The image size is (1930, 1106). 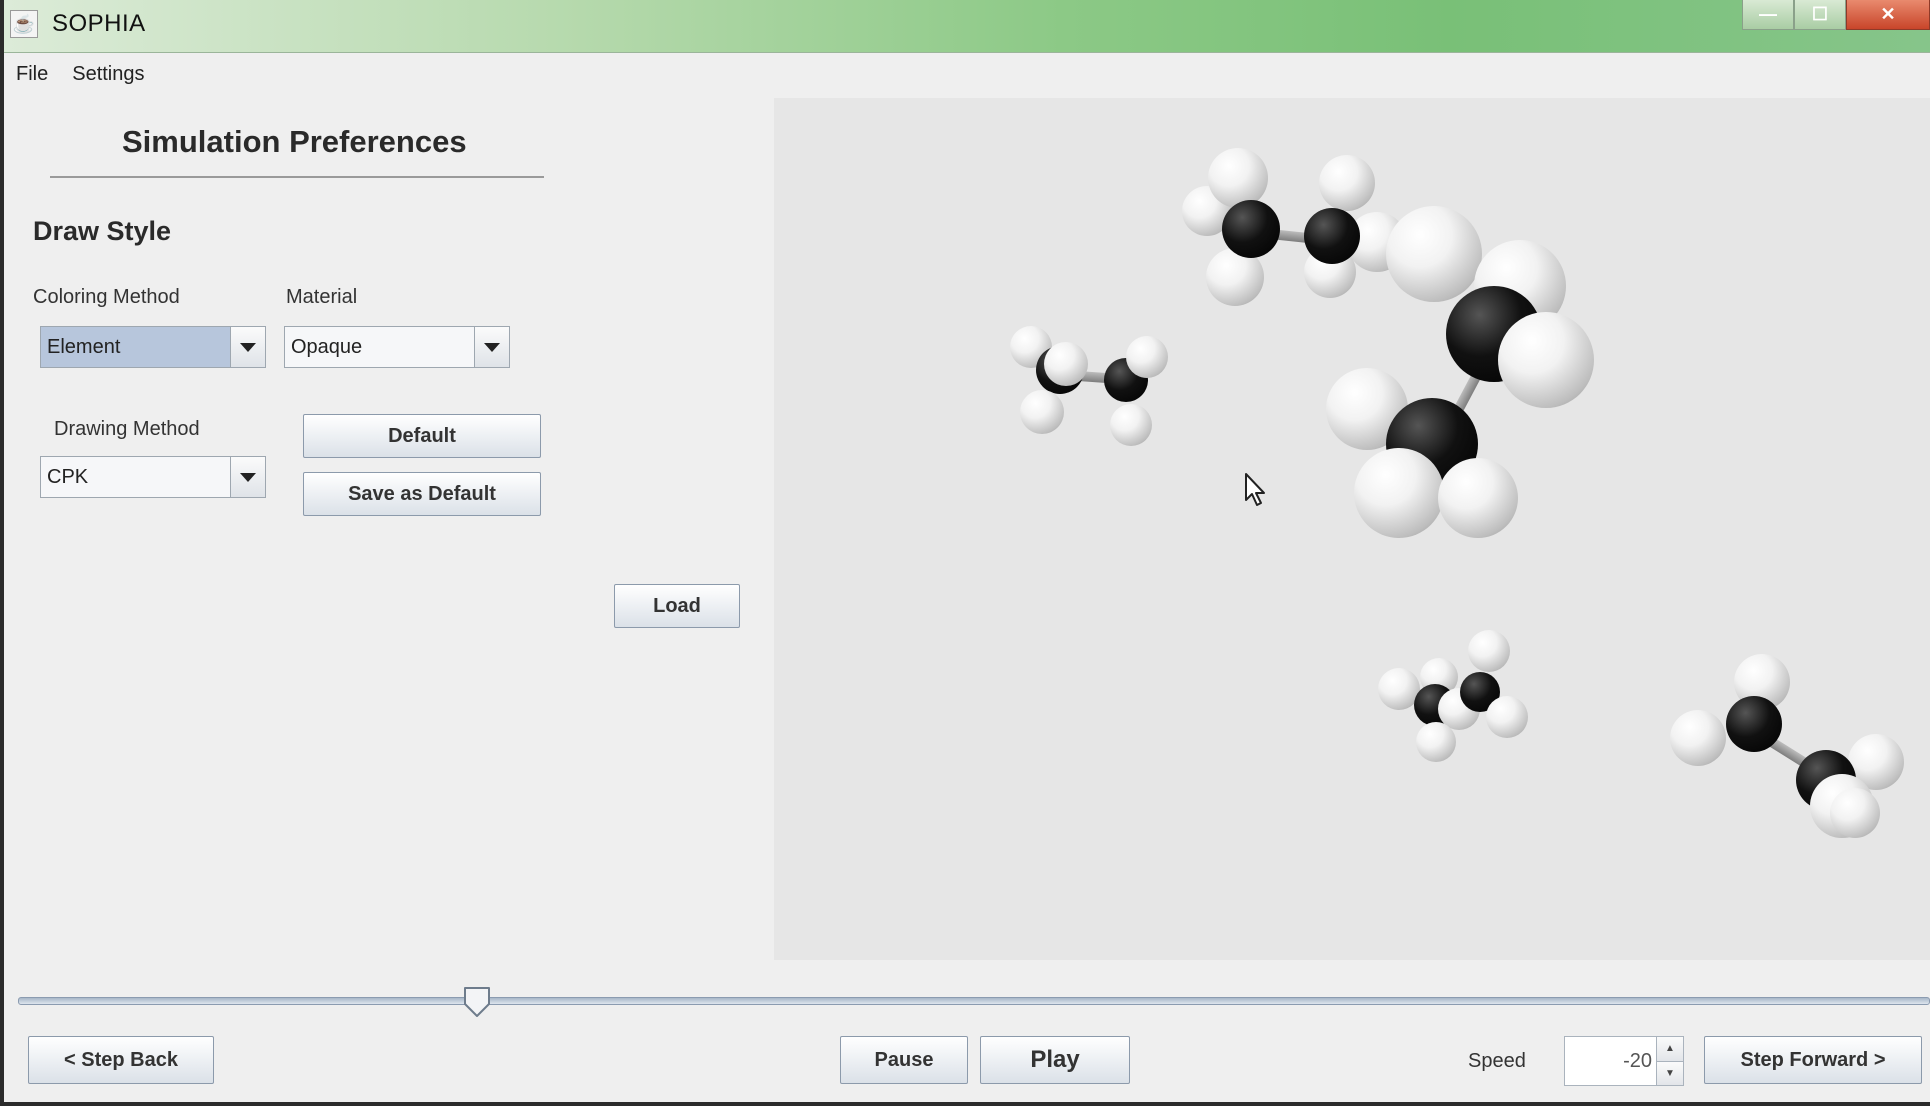 I want to click on window-title: SOPHIA, so click(x=99, y=23).